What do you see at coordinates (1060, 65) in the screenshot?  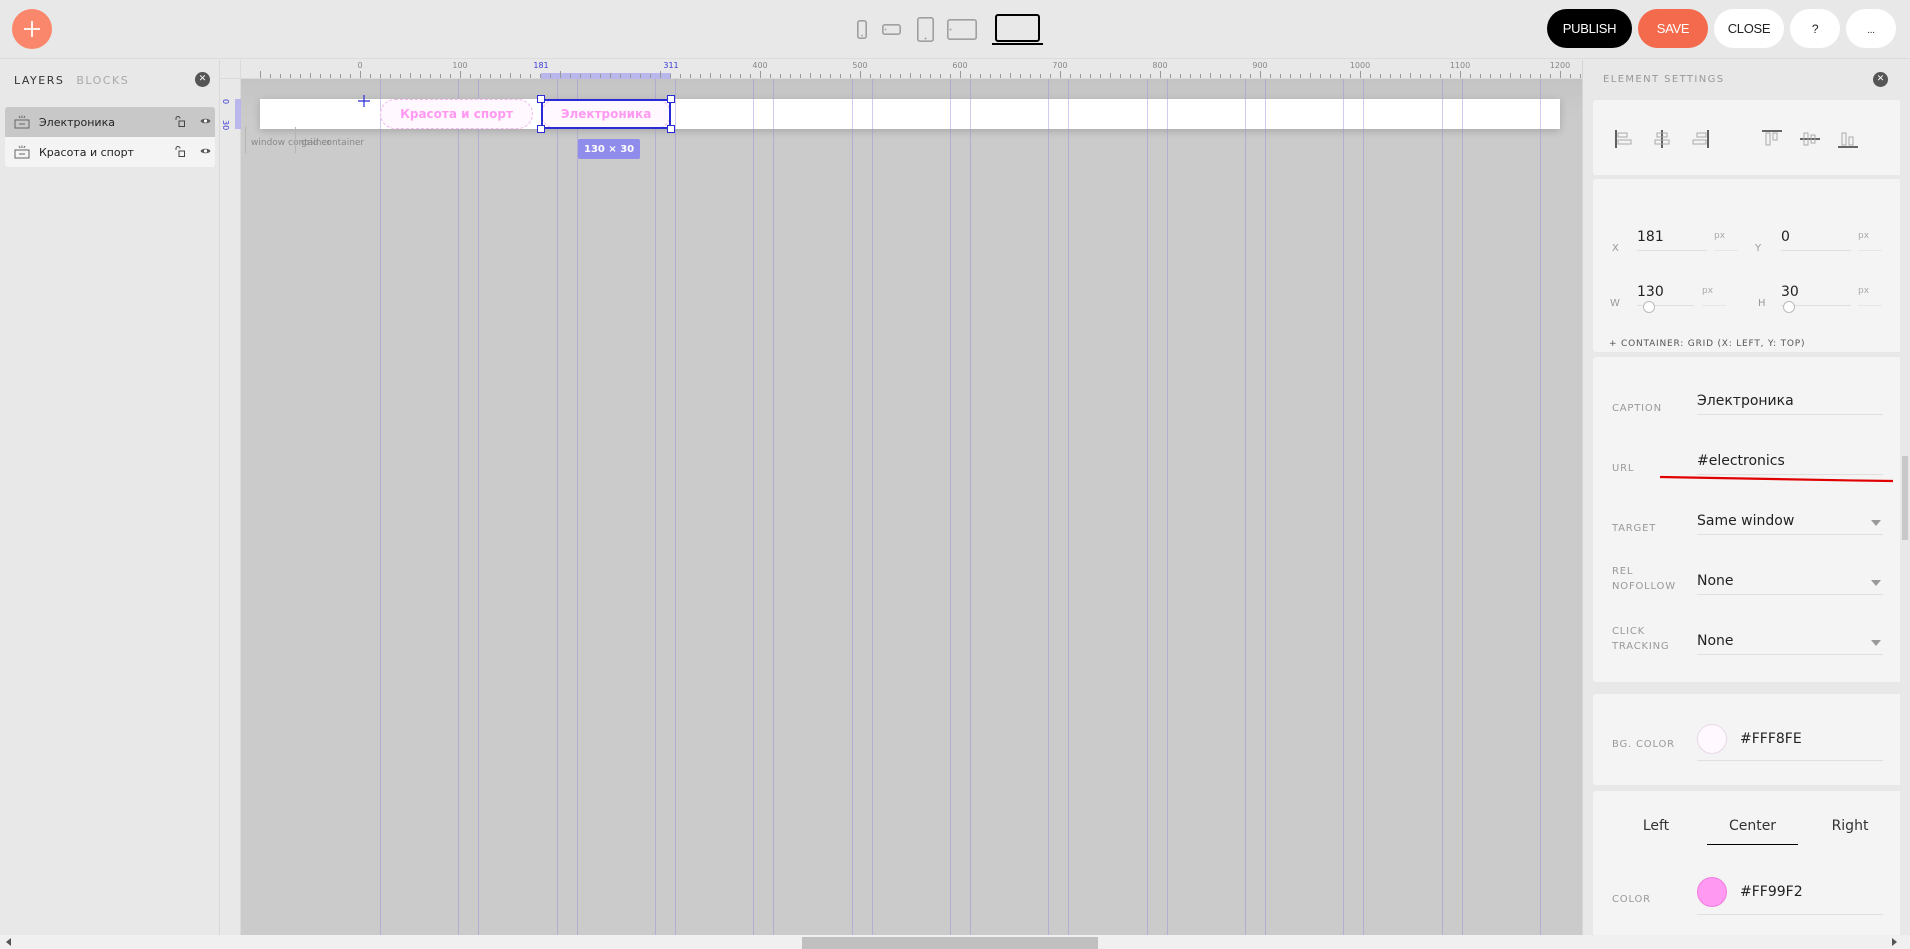 I see `ruler-label: 700` at bounding box center [1060, 65].